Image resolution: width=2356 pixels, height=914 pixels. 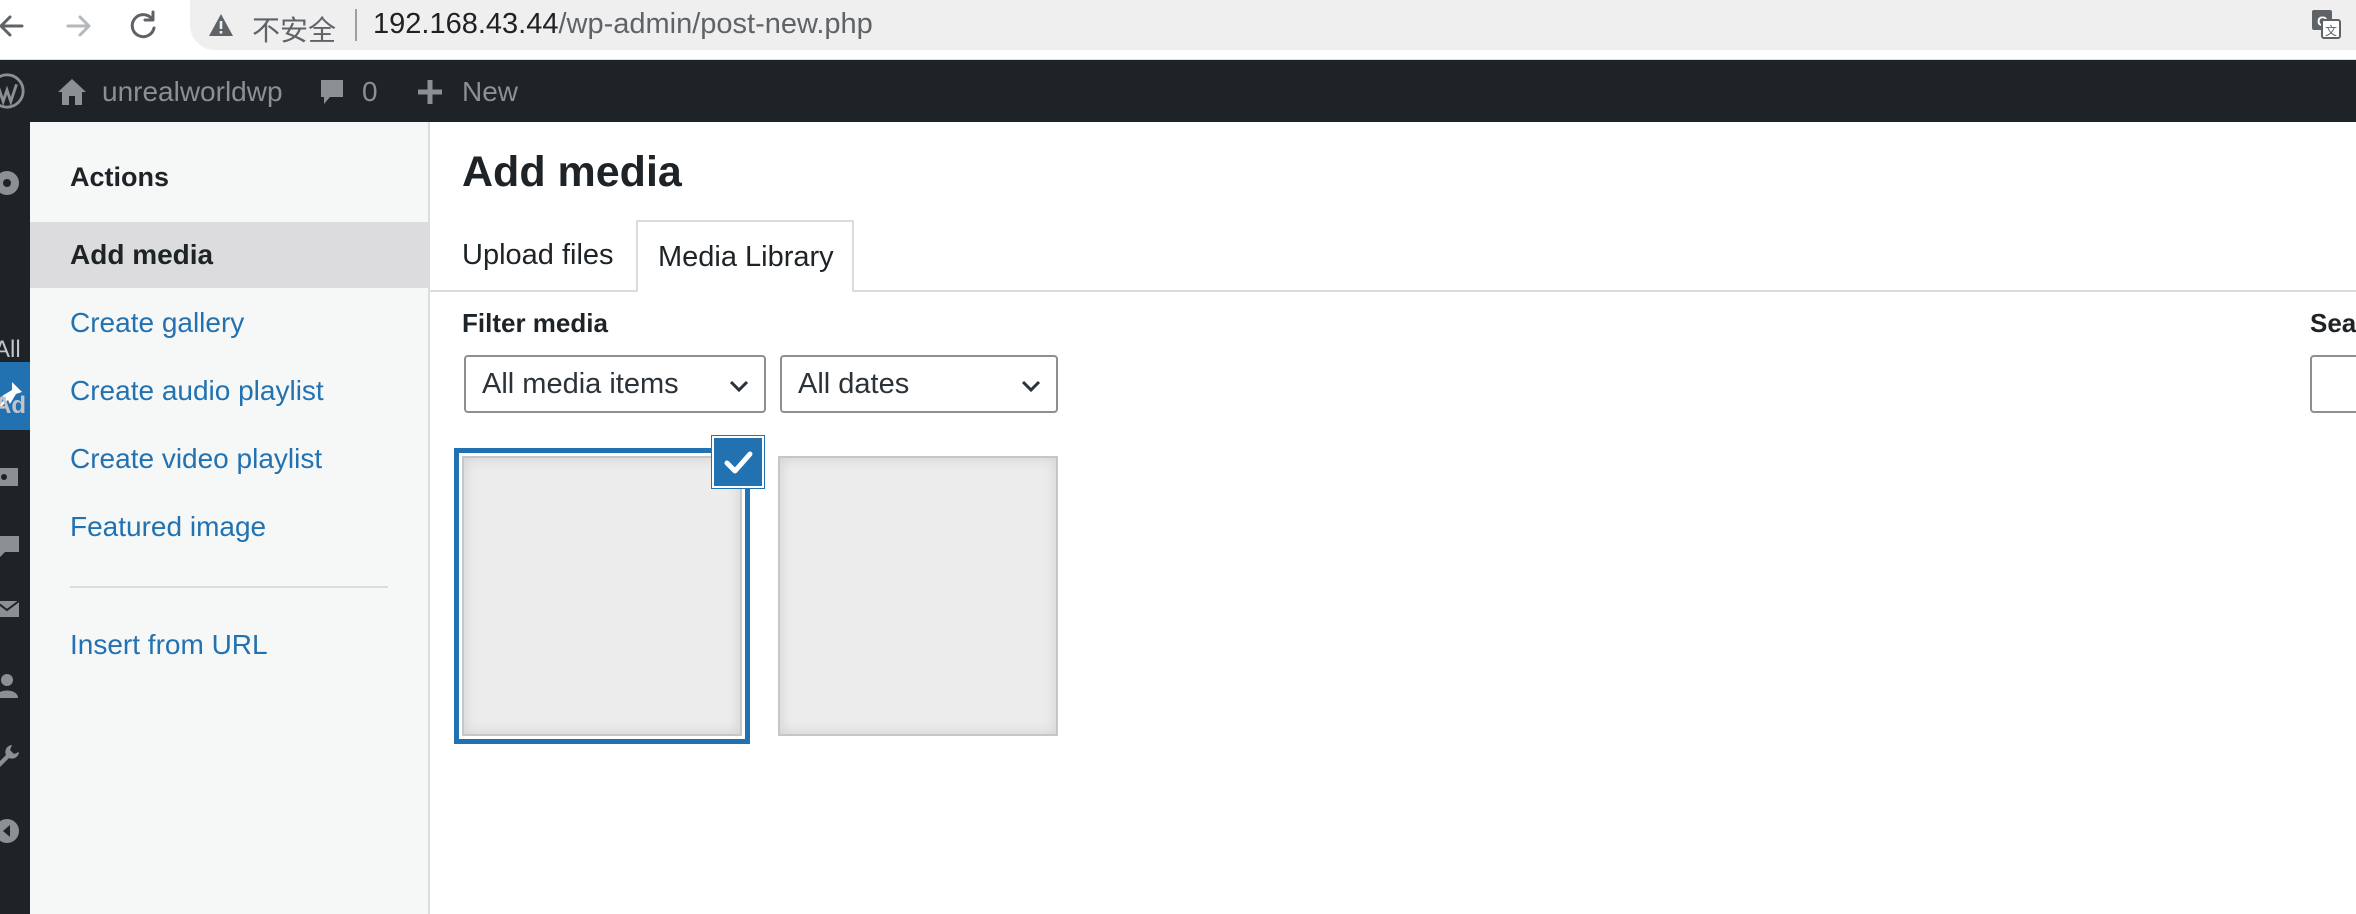 I want to click on menu-item-insert-from-url: Insert from URL, so click(x=229, y=645).